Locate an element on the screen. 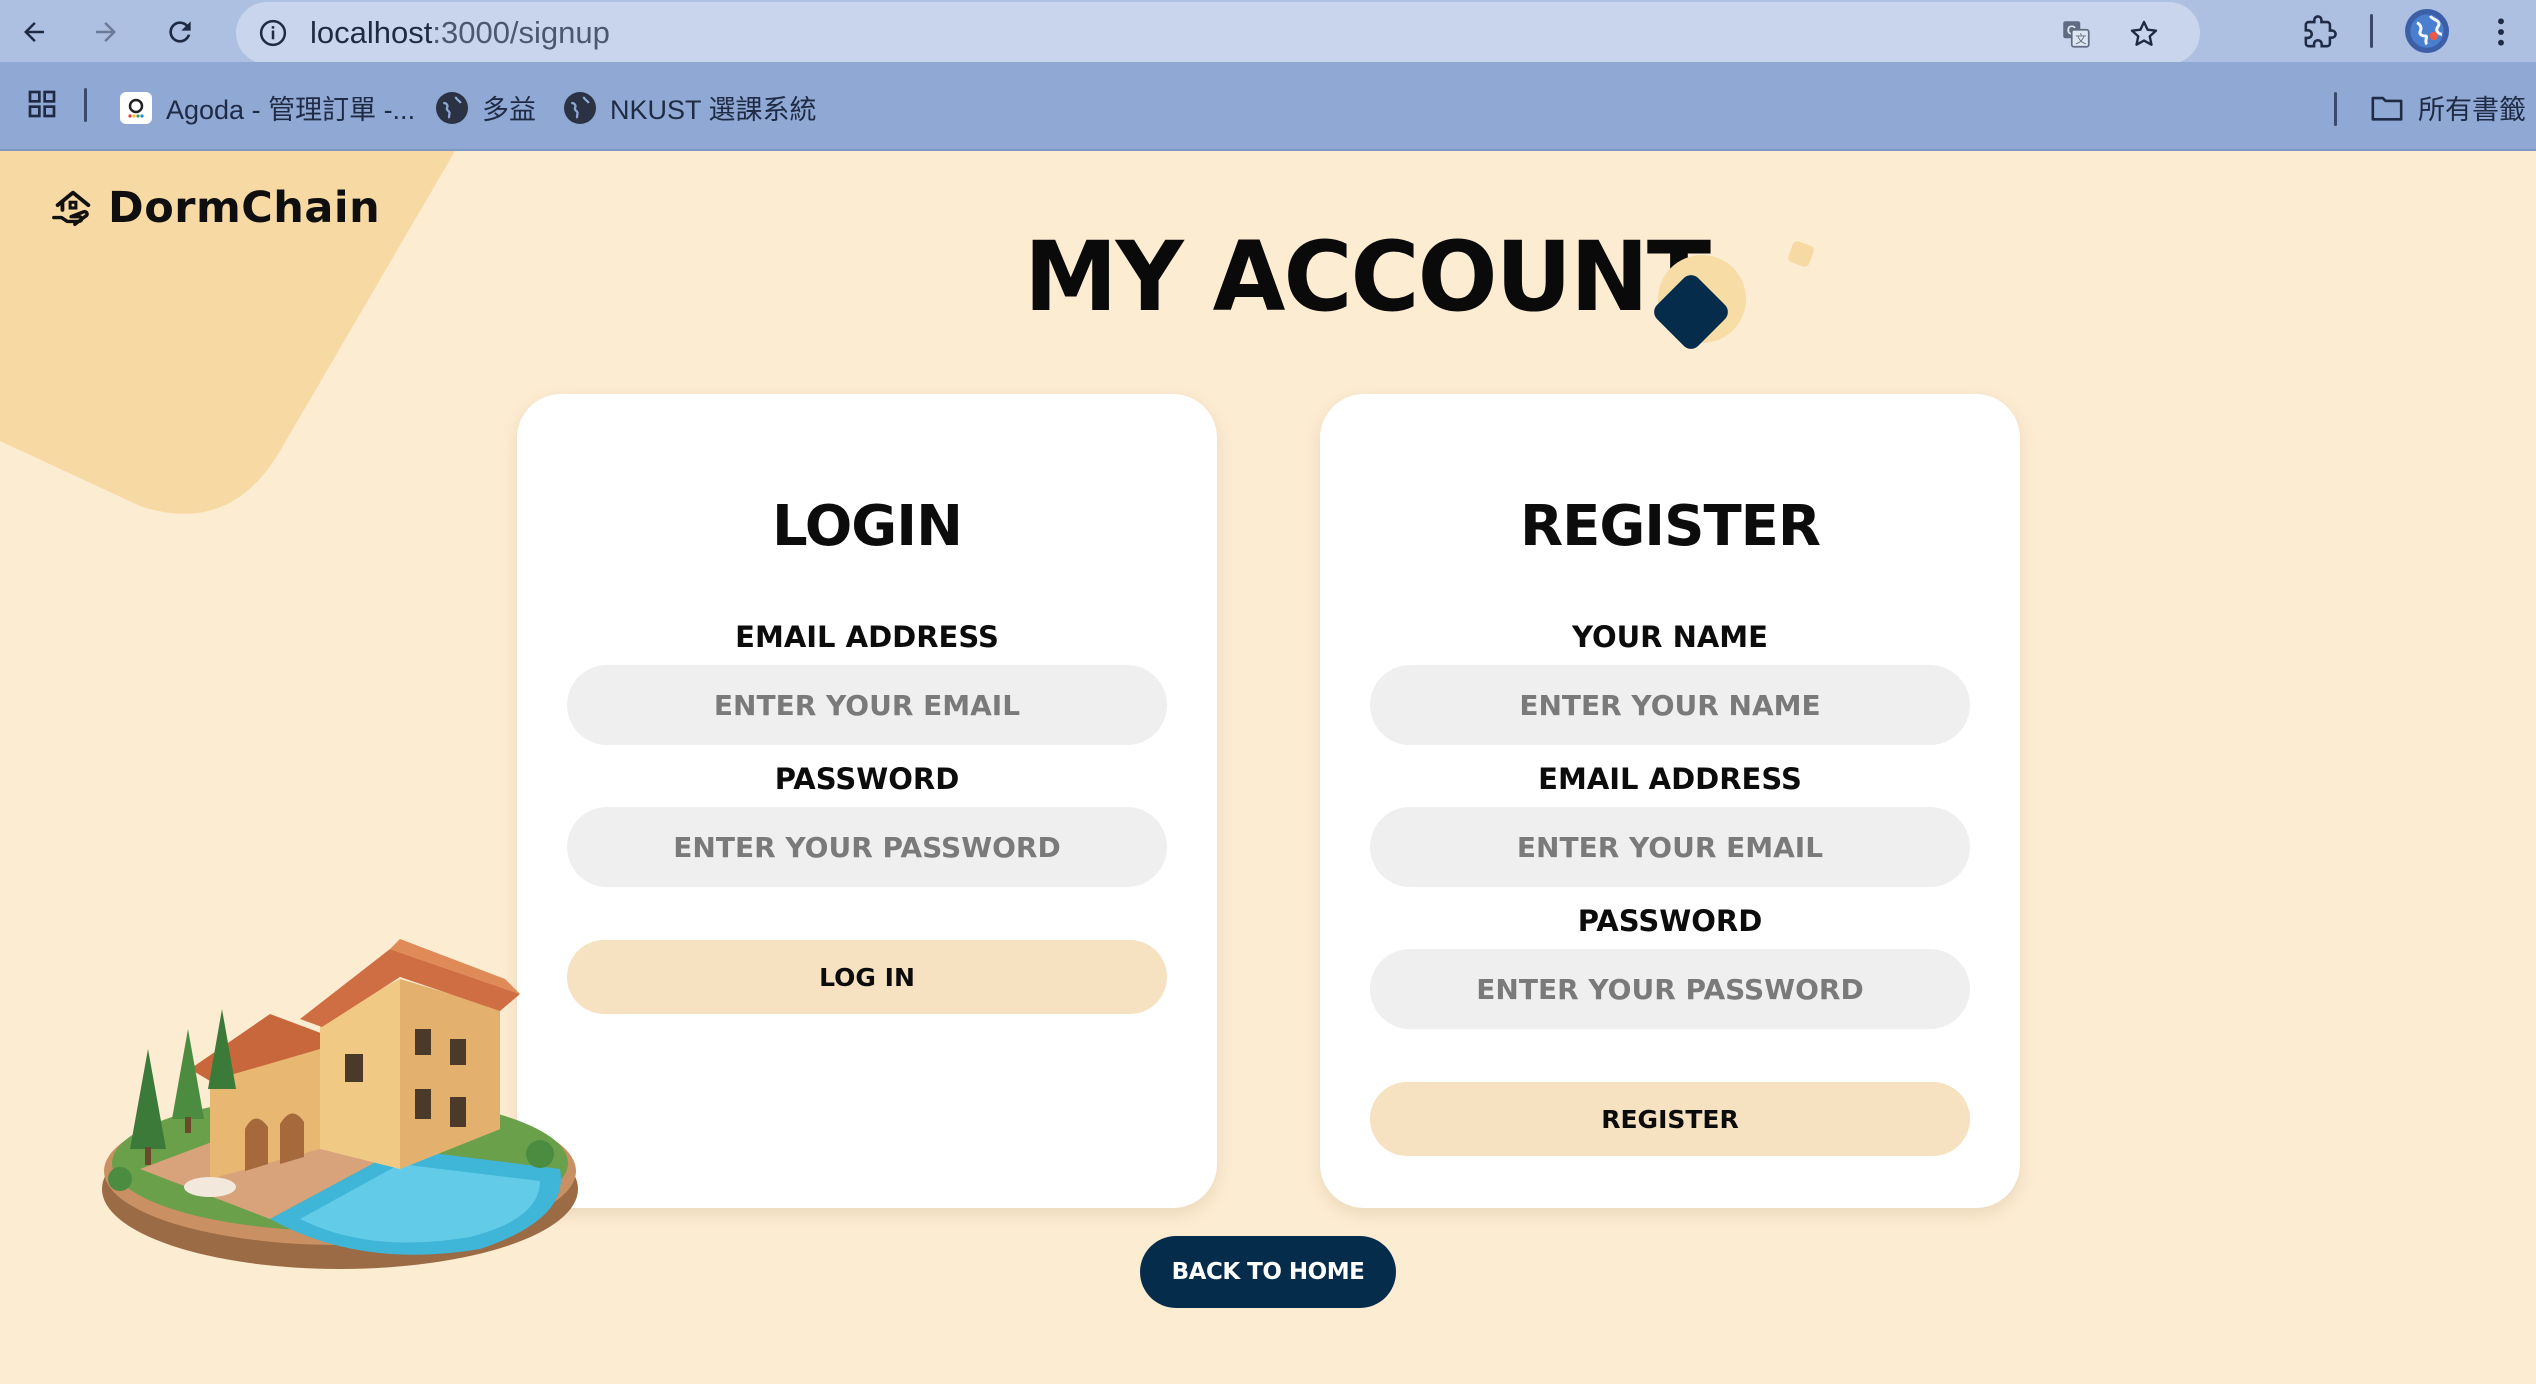 This screenshot has height=1384, width=2536. login-password-label: PASSWORD is located at coordinates (867, 779).